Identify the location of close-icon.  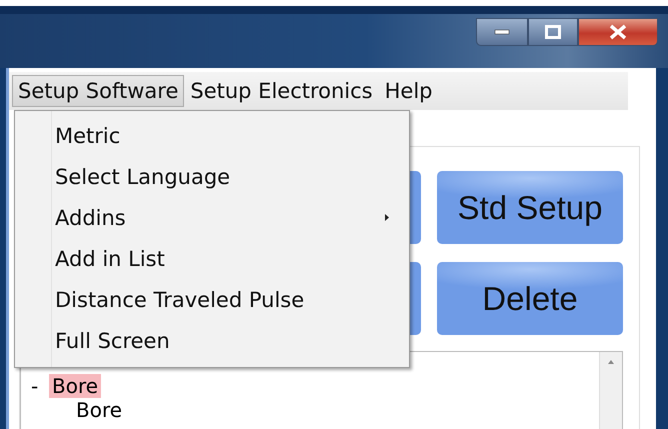
(618, 32).